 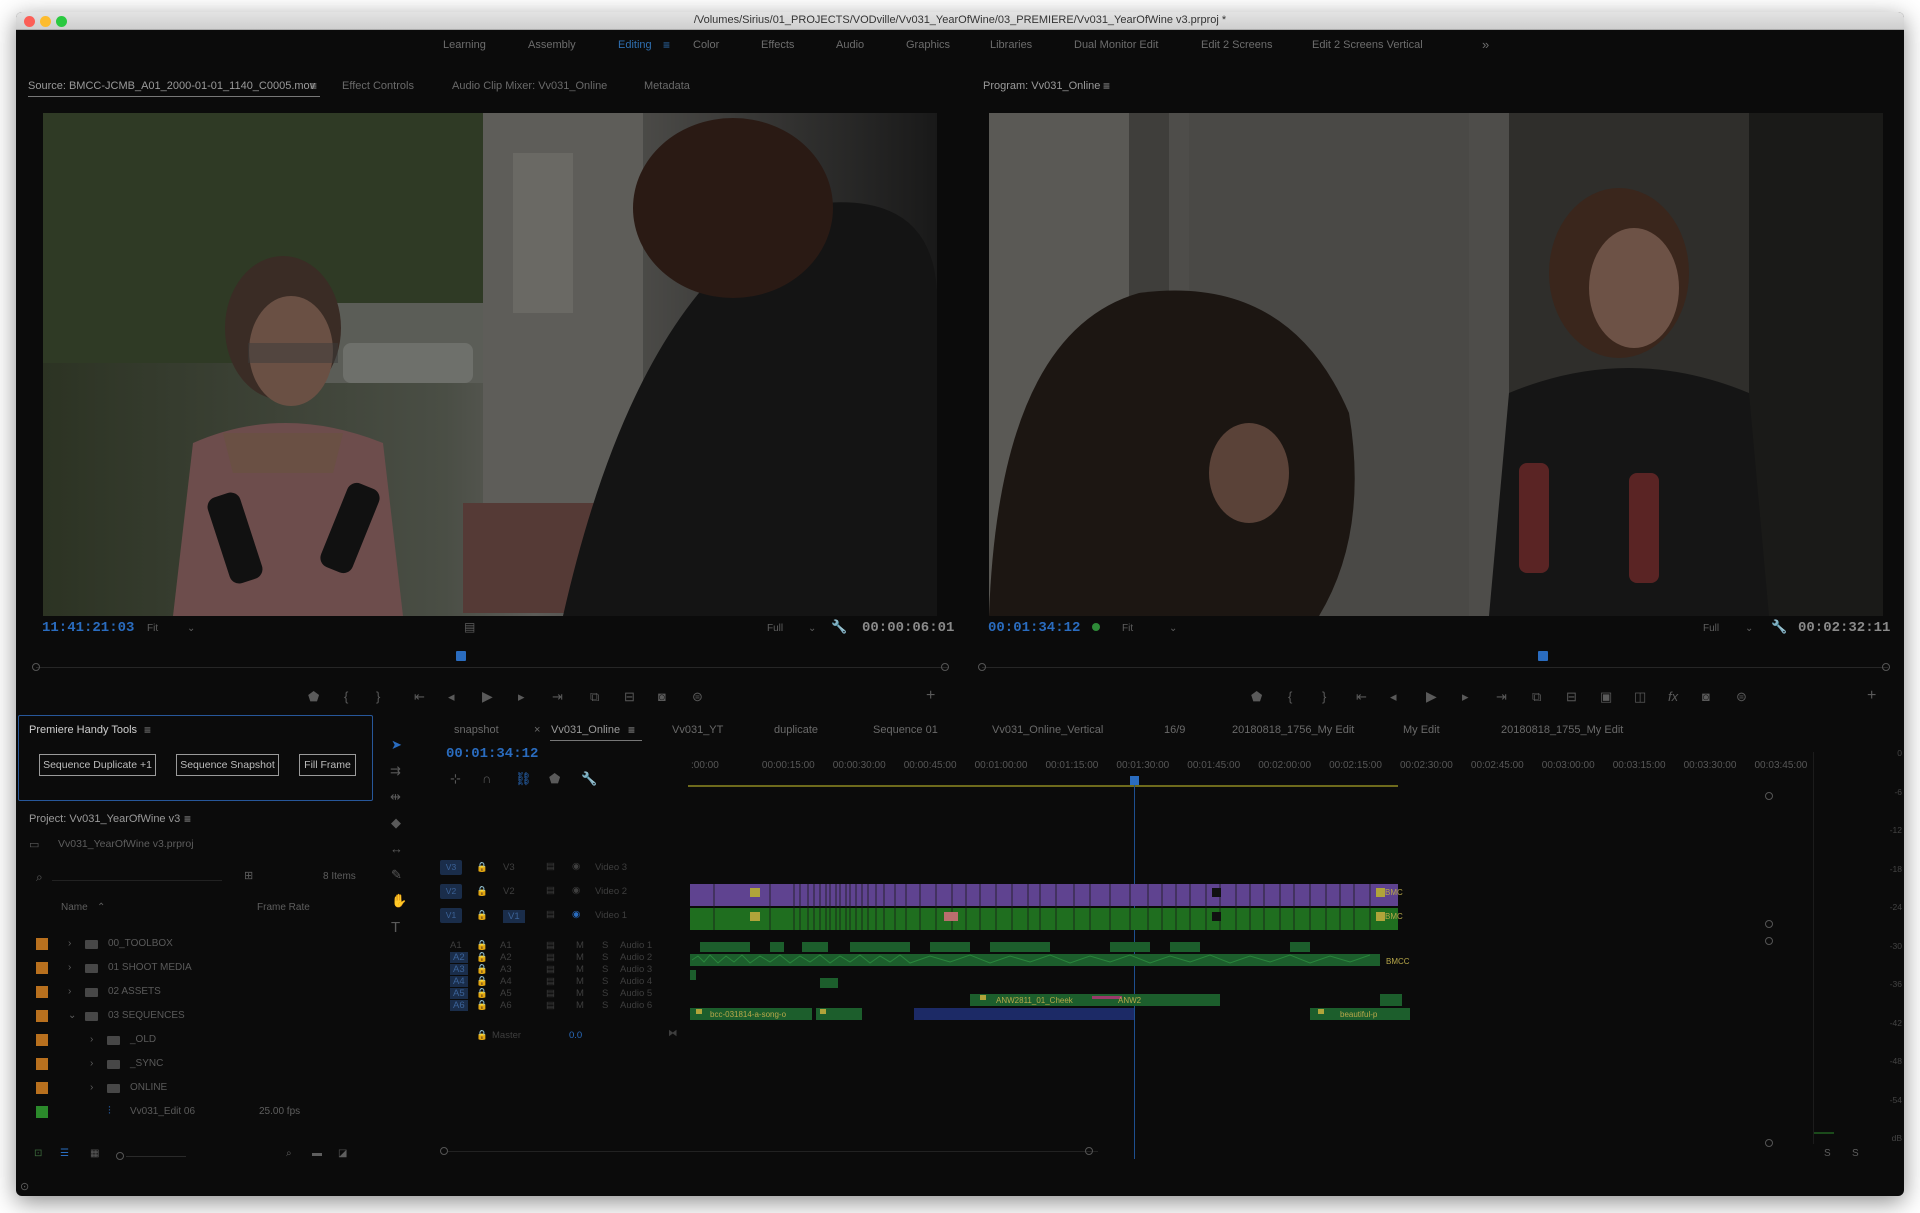 What do you see at coordinates (378, 86) in the screenshot?
I see `tab-effect-controls: Effect Controls` at bounding box center [378, 86].